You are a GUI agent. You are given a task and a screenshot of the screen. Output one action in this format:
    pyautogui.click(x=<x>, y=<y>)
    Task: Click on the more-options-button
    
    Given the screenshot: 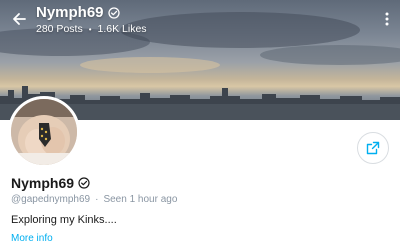 What is the action you would take?
    pyautogui.click(x=387, y=19)
    